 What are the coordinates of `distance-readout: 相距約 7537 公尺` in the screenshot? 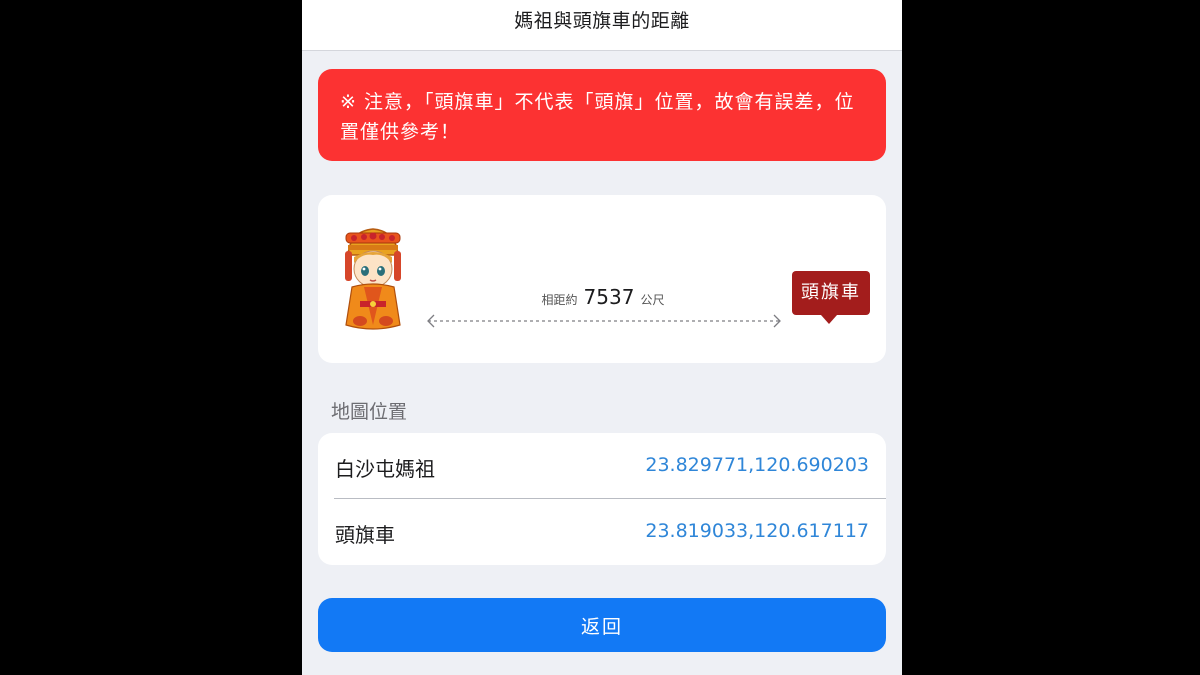 It's located at (603, 297).